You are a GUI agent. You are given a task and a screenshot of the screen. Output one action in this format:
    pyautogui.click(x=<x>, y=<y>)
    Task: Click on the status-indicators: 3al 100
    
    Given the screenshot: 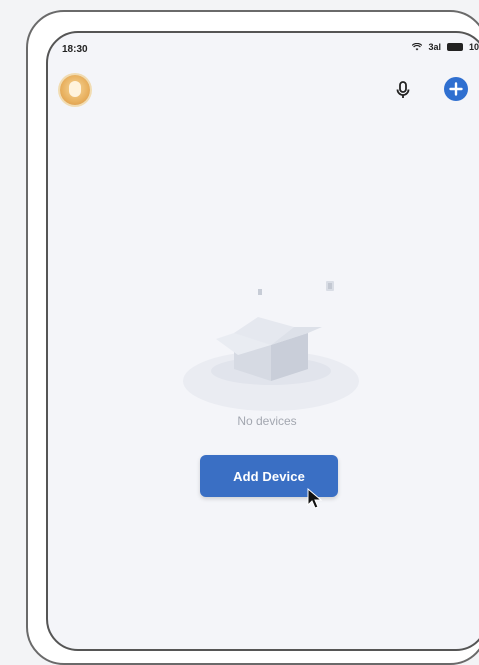 What is the action you would take?
    pyautogui.click(x=445, y=47)
    